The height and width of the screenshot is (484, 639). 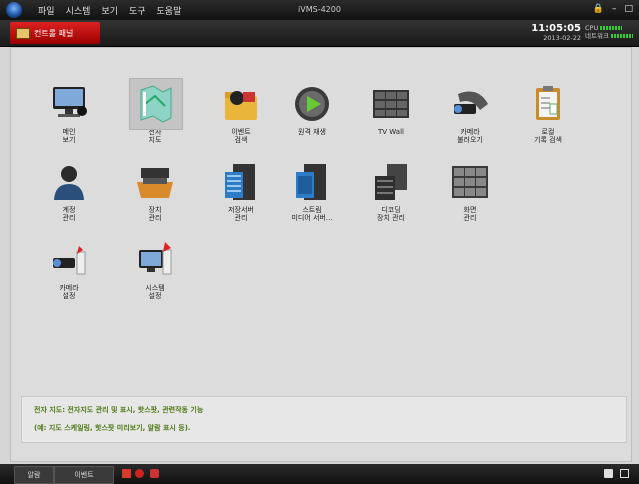 I want to click on tab-event: 이벤트, so click(x=84, y=475).